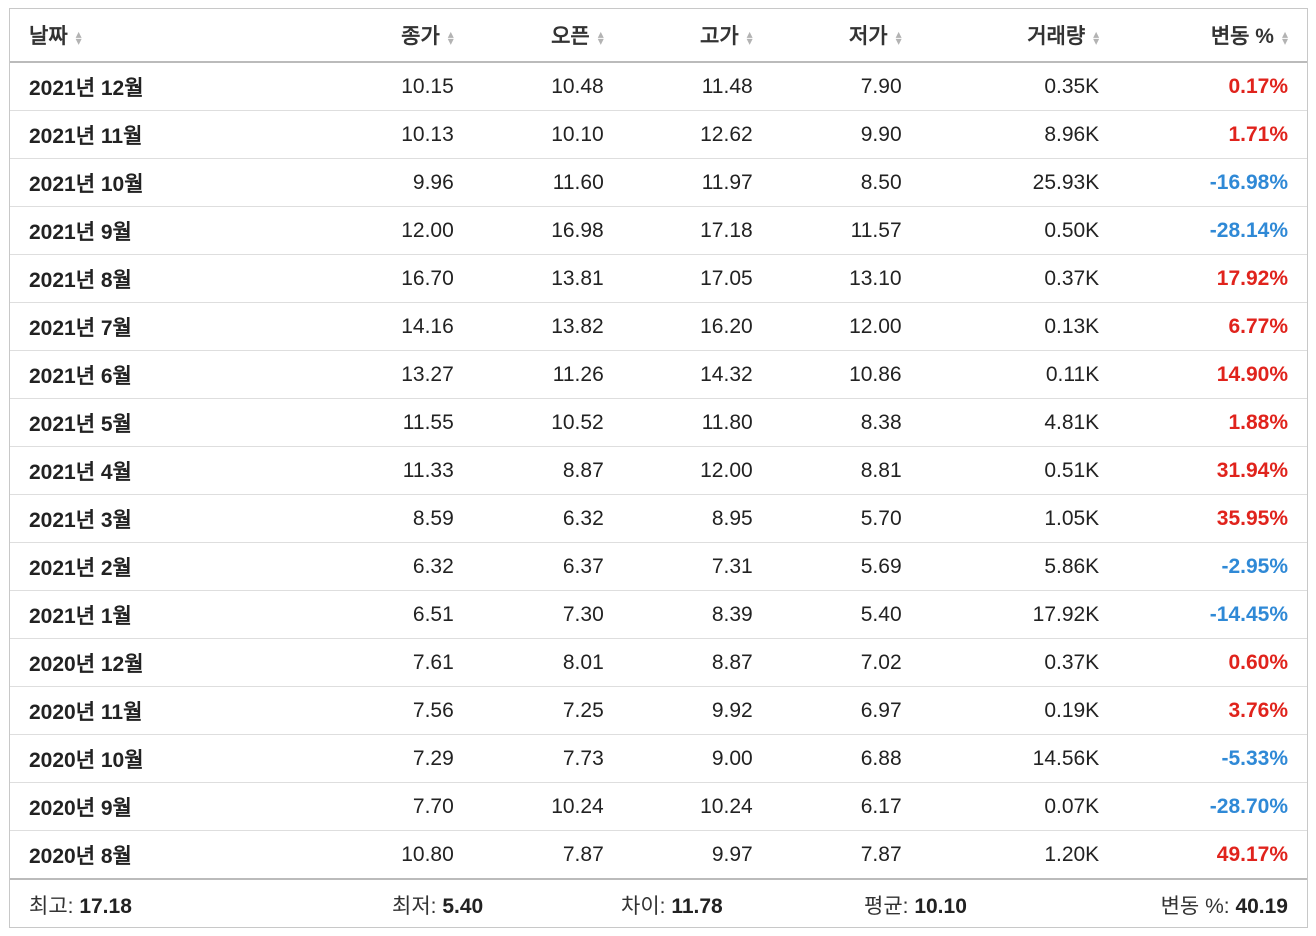  I want to click on column-header-open: 오픈 ▴ ▾, so click(528, 36).